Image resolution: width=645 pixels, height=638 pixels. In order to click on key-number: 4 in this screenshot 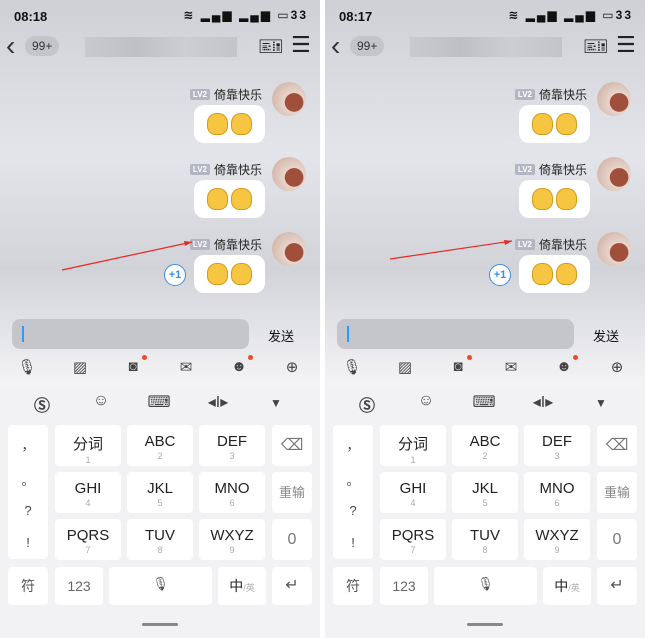, I will do `click(88, 503)`.